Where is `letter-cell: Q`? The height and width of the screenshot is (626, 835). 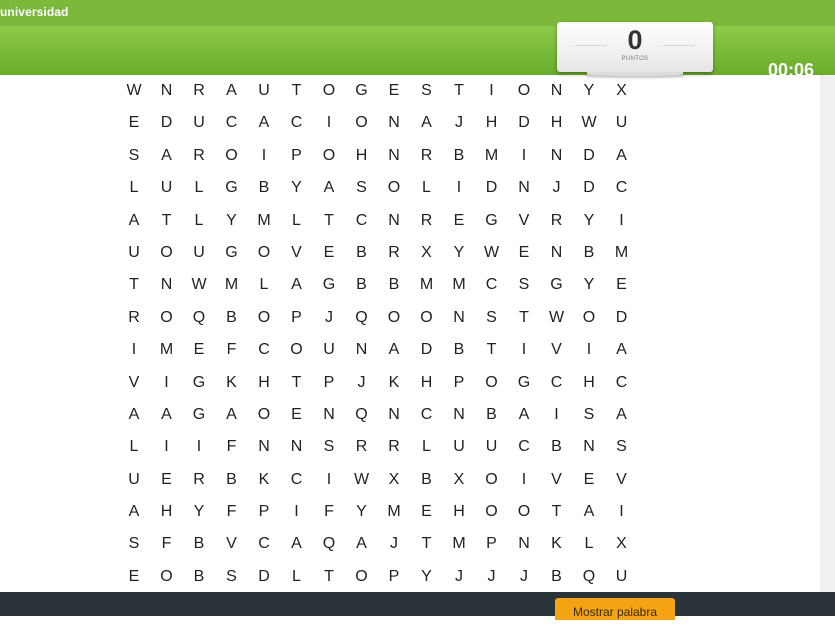 letter-cell: Q is located at coordinates (362, 415).